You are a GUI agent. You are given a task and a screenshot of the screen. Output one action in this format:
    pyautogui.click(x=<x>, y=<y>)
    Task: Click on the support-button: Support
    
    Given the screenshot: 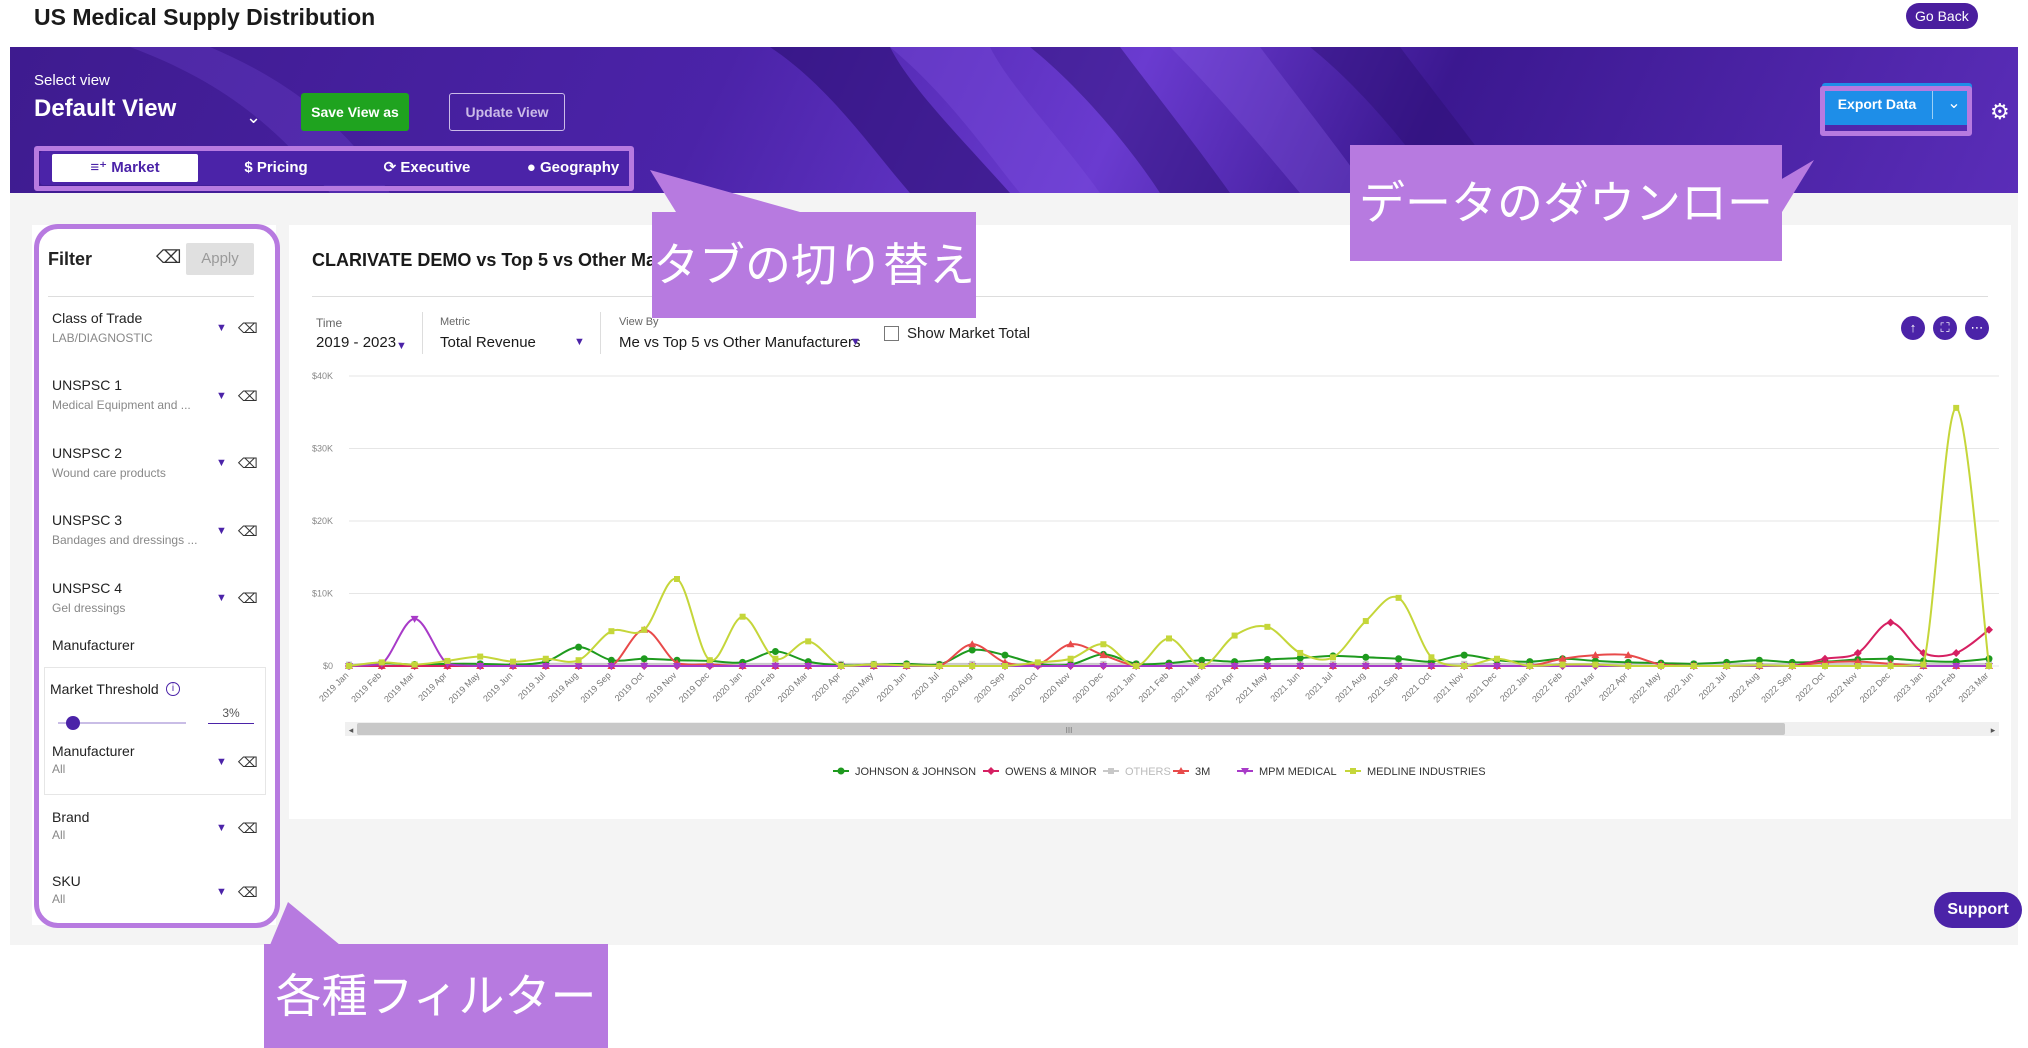 What is the action you would take?
    pyautogui.click(x=1978, y=910)
    